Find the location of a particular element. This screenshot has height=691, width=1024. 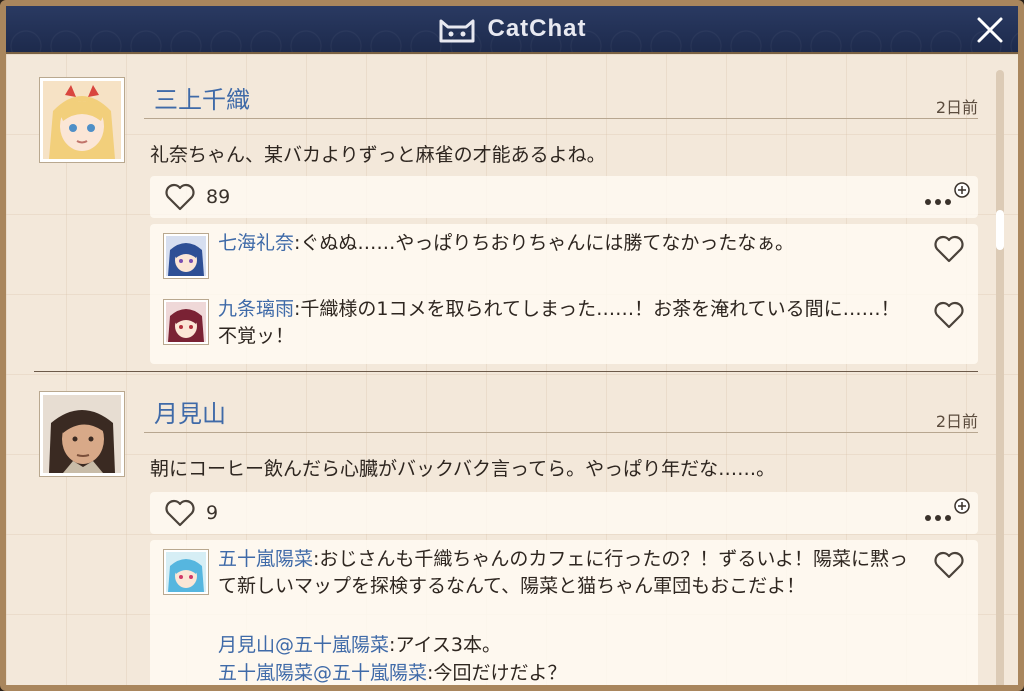

reply: 七海礼奈:ぐぬぬ……やっぱりちおりちゃんには勝てなかったなぁ。 is located at coordinates (564, 254).